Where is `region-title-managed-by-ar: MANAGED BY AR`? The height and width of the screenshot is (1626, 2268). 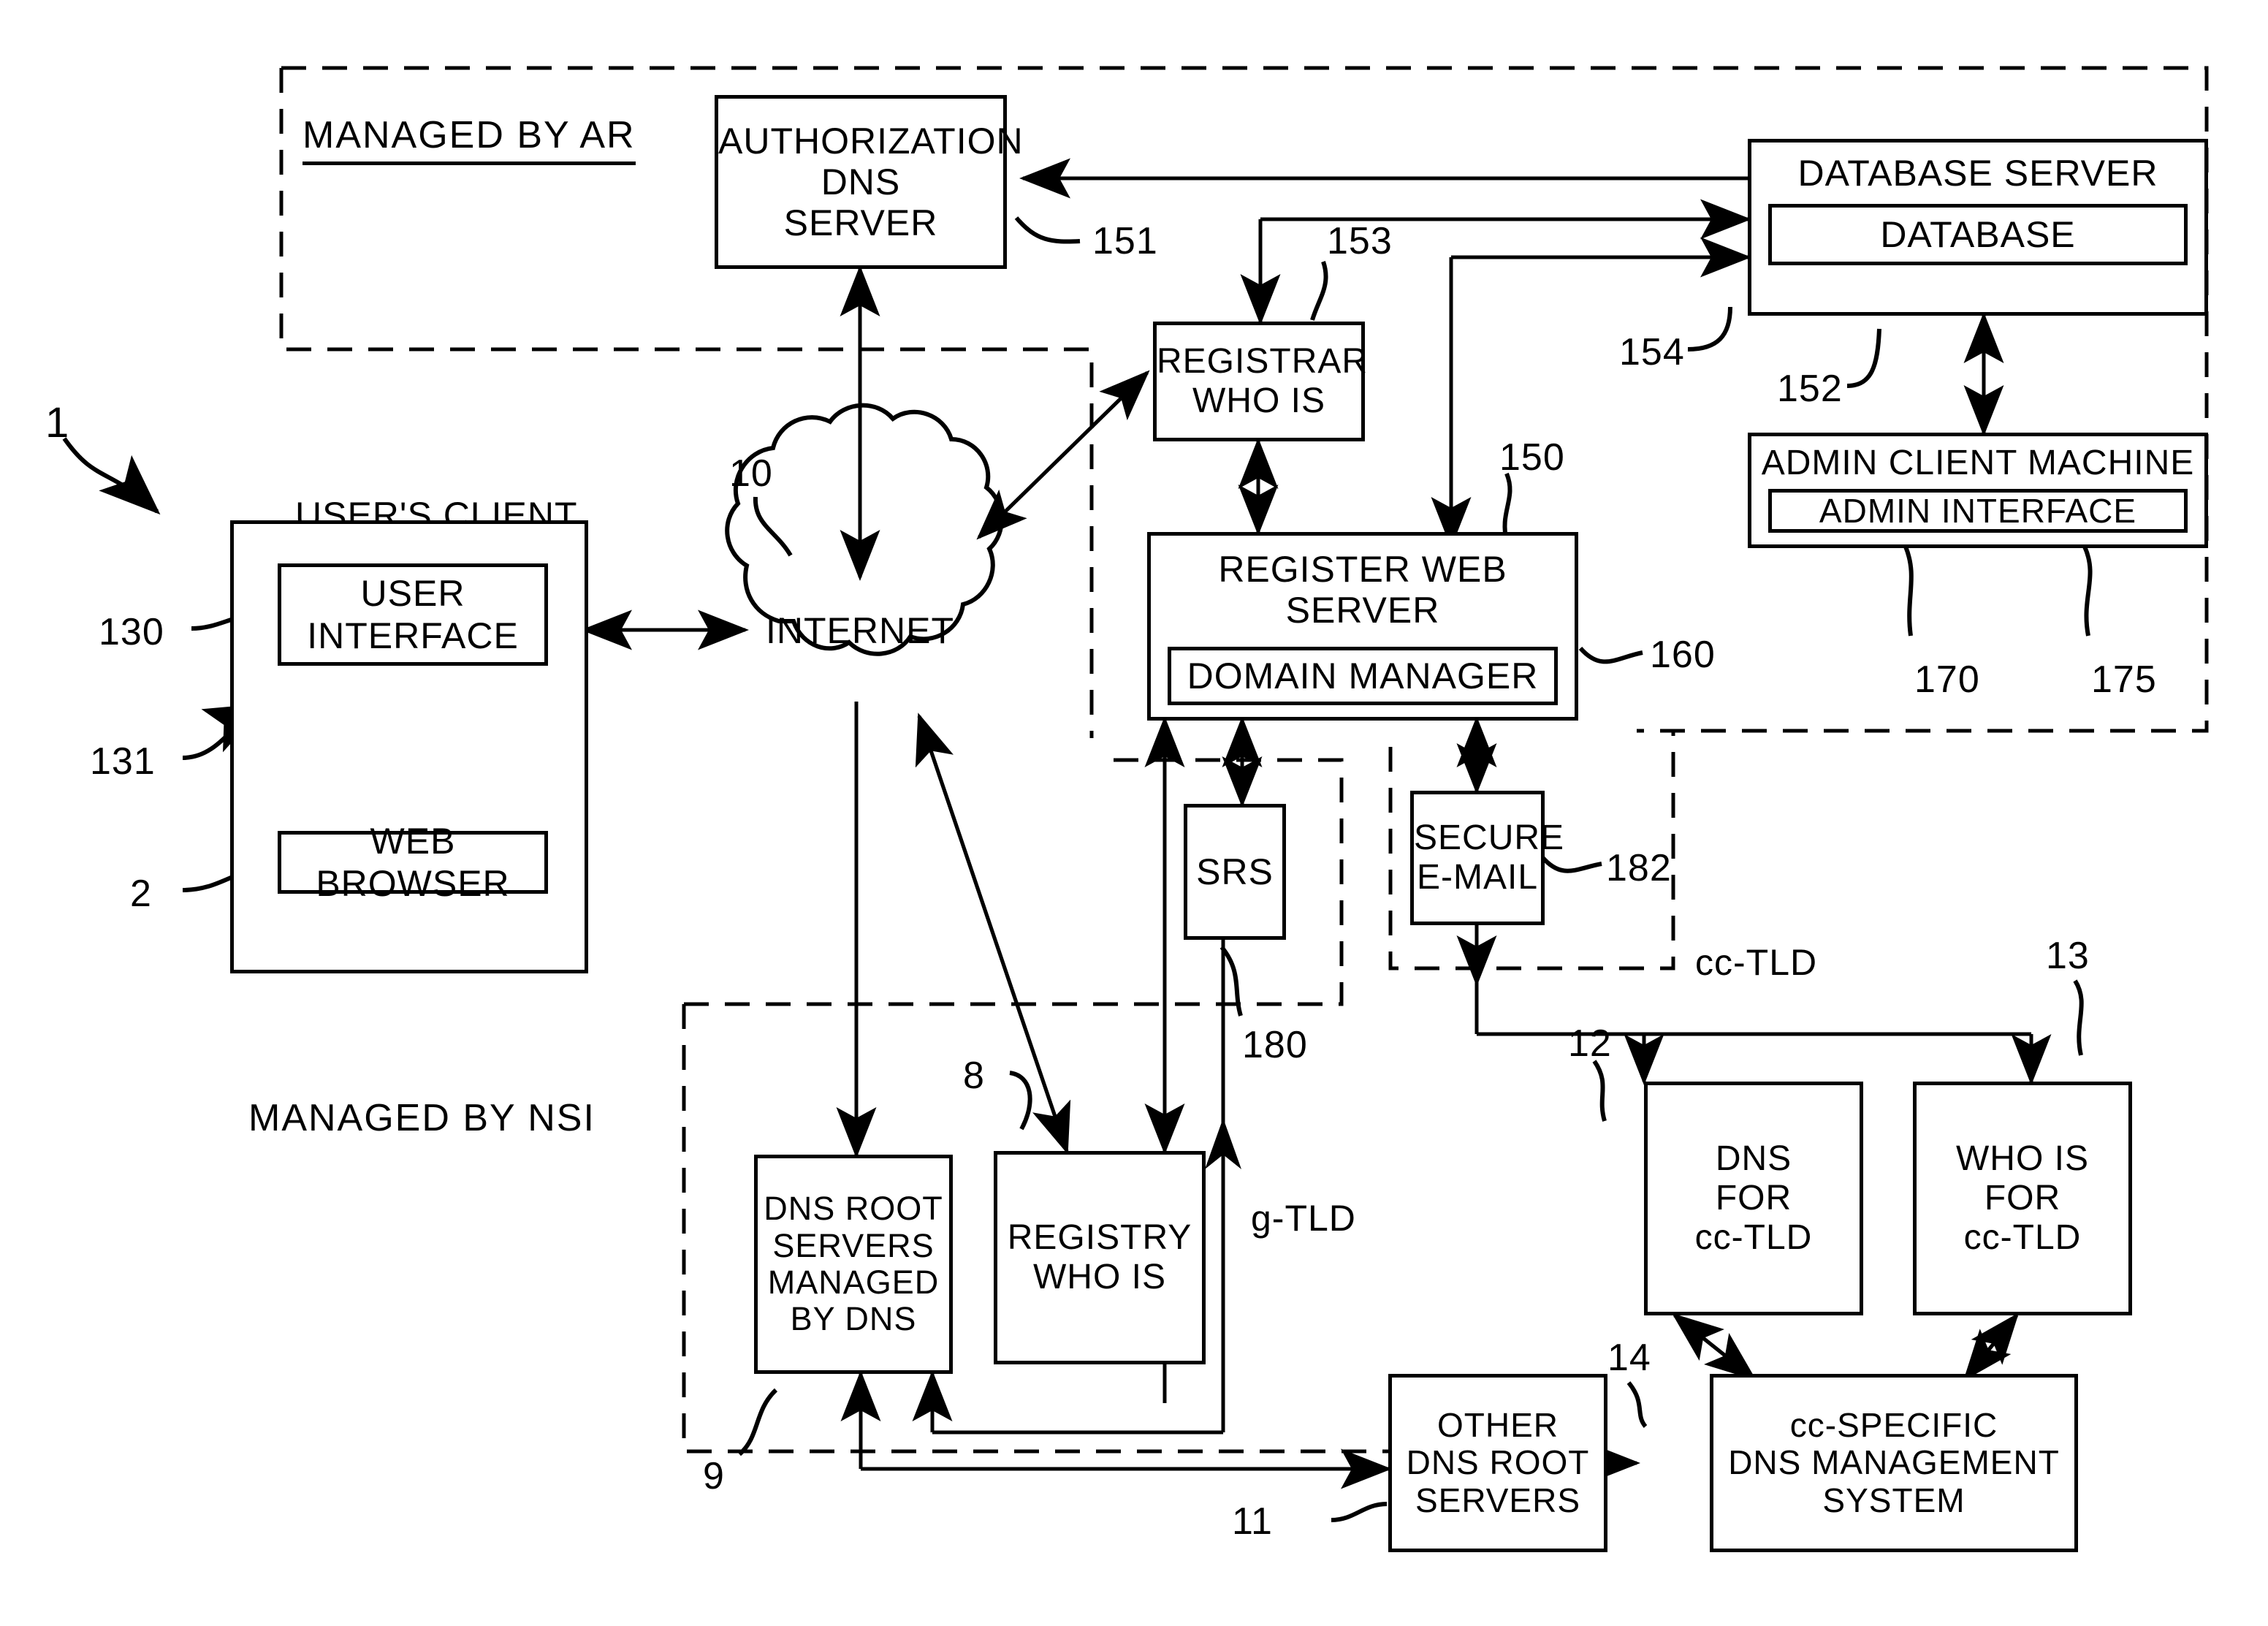 region-title-managed-by-ar: MANAGED BY AR is located at coordinates (469, 139).